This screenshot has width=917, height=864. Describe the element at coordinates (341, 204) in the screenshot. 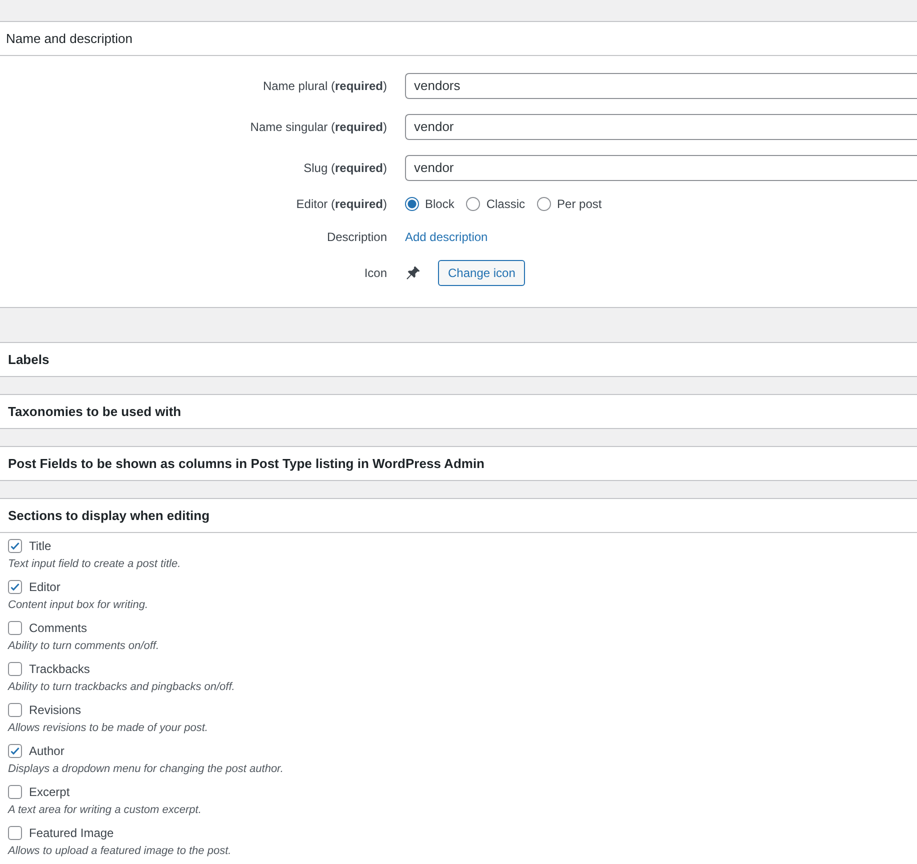

I see `field-label: Editor (required)` at that location.